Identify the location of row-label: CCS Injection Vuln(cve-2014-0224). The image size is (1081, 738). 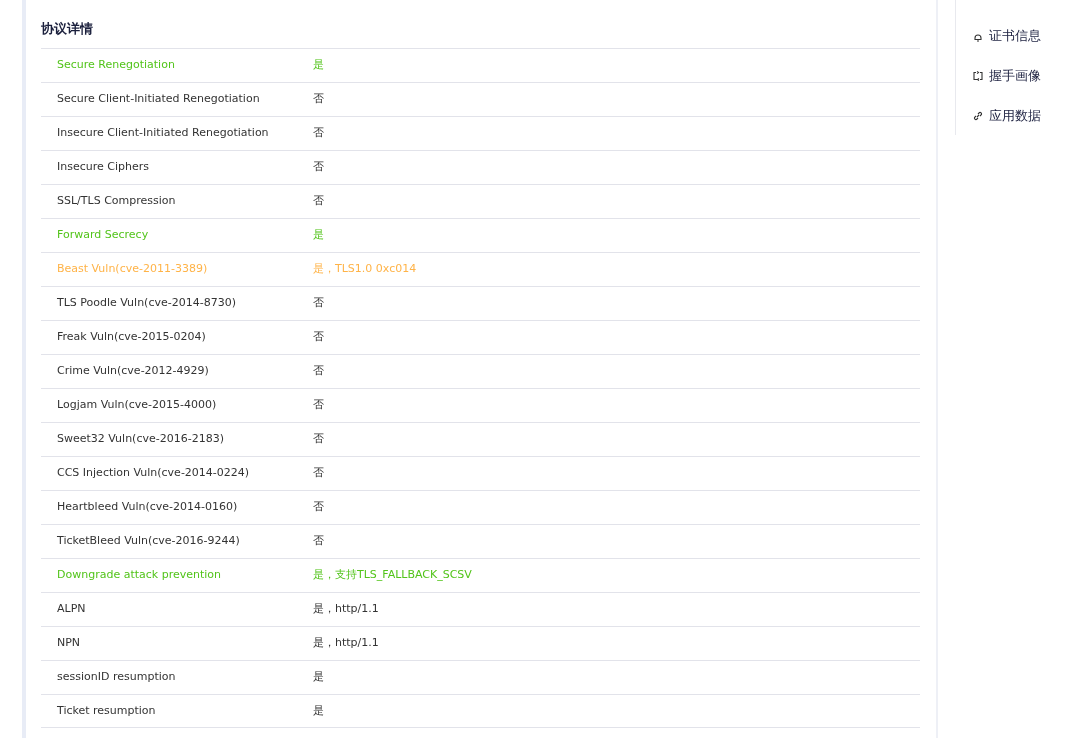
(153, 473).